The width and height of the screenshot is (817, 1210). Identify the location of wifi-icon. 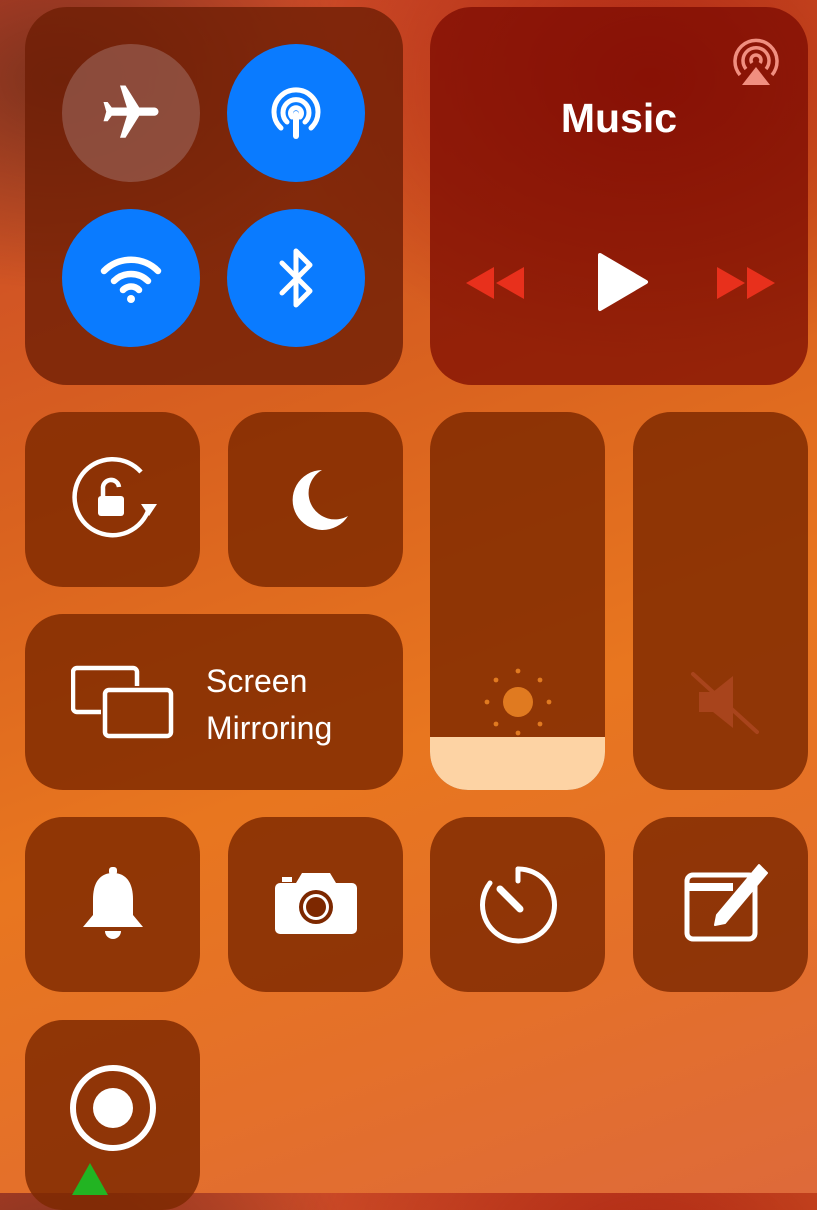
(131, 279).